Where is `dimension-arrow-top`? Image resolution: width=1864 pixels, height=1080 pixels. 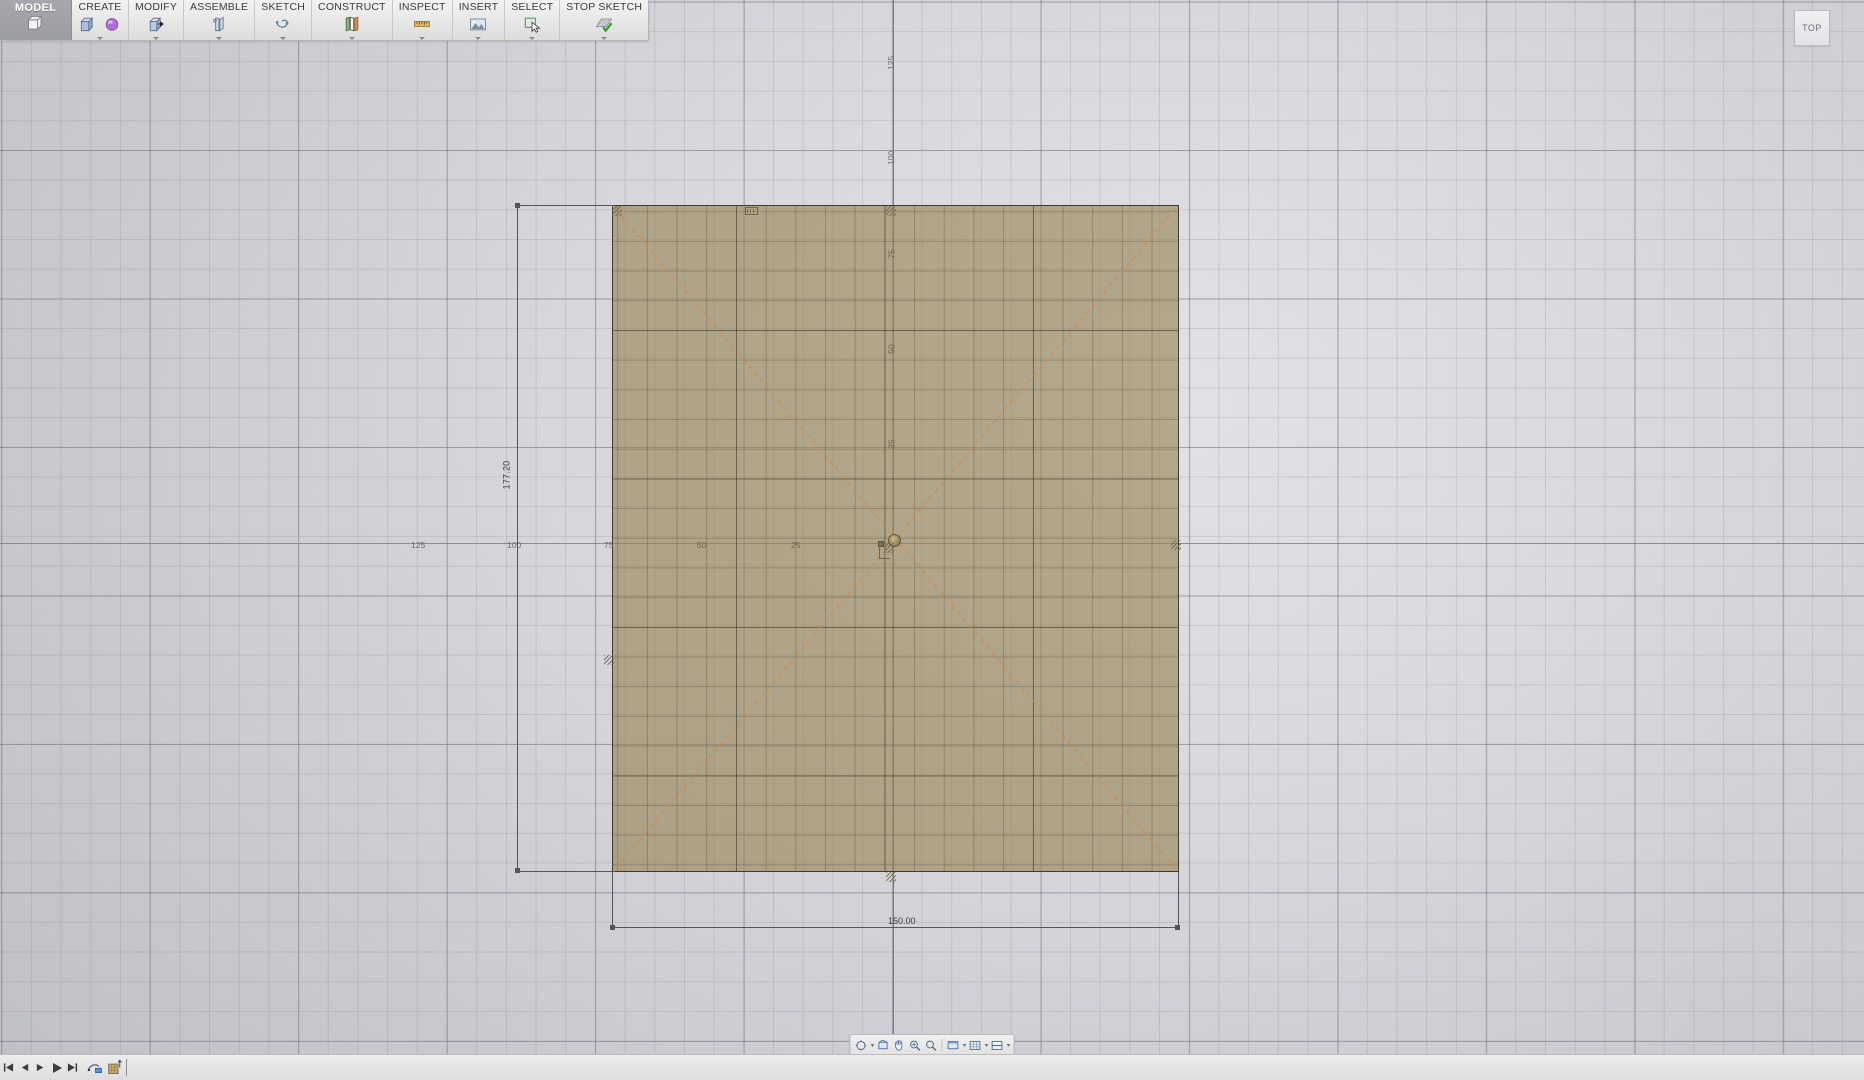 dimension-arrow-top is located at coordinates (517, 205).